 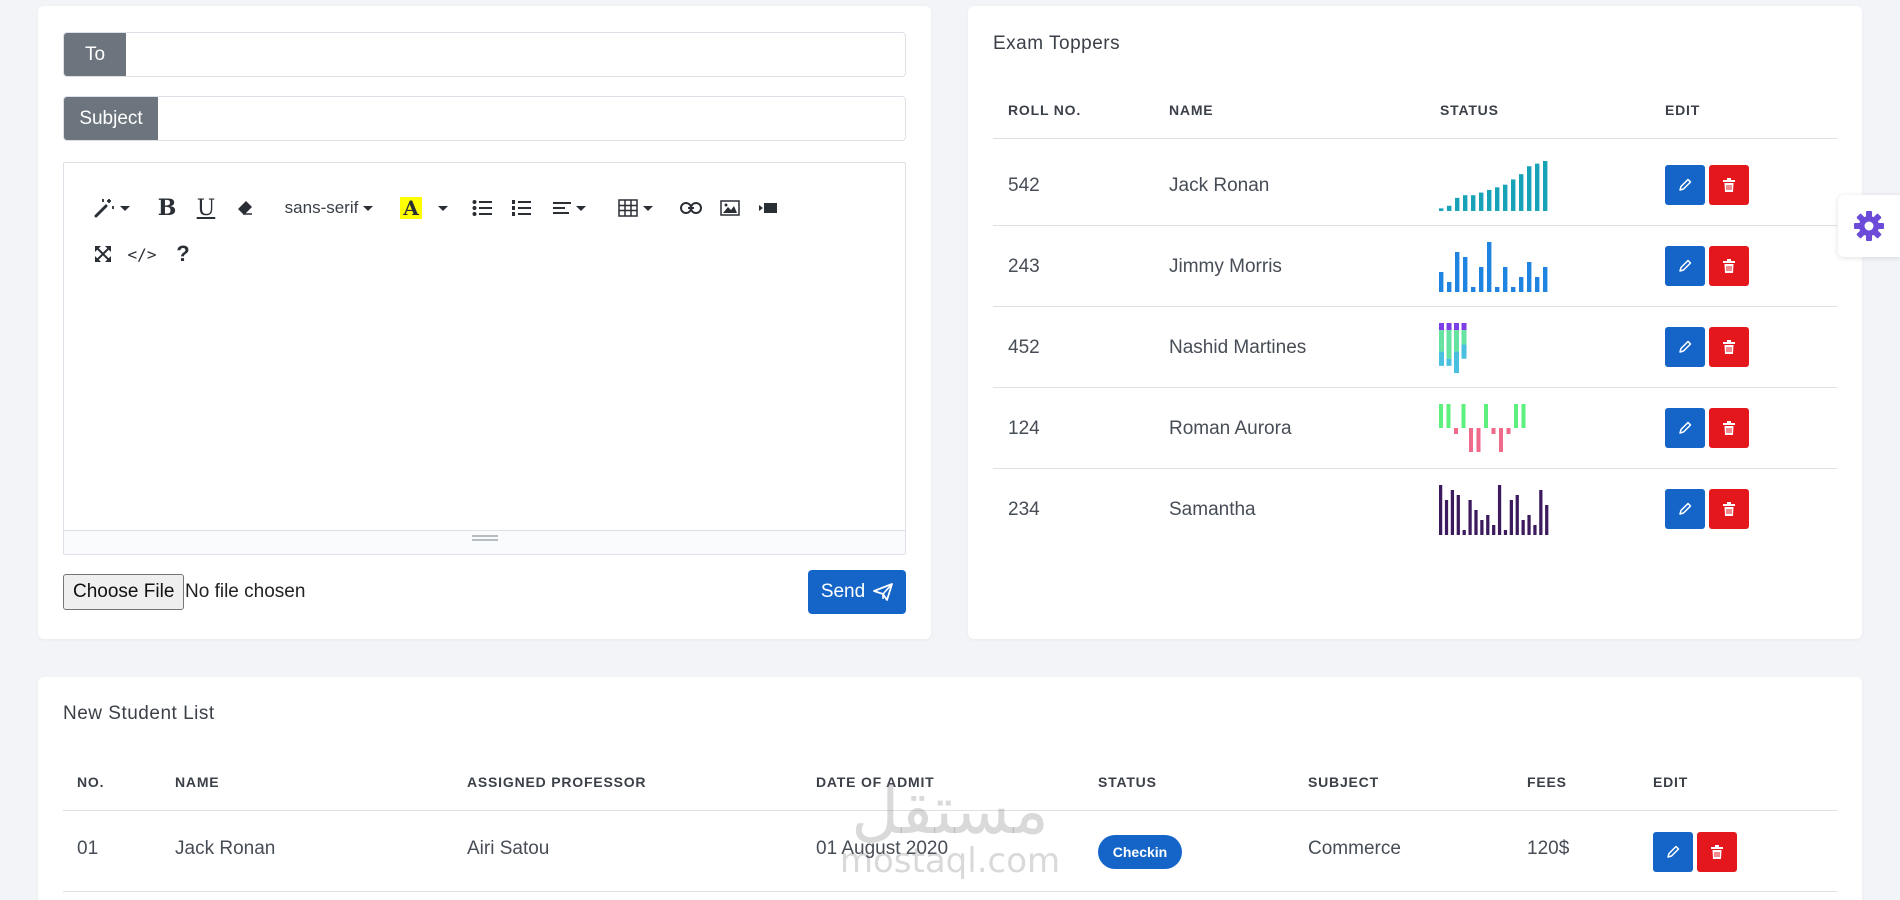 I want to click on status-badge: Checkin, so click(x=1140, y=852).